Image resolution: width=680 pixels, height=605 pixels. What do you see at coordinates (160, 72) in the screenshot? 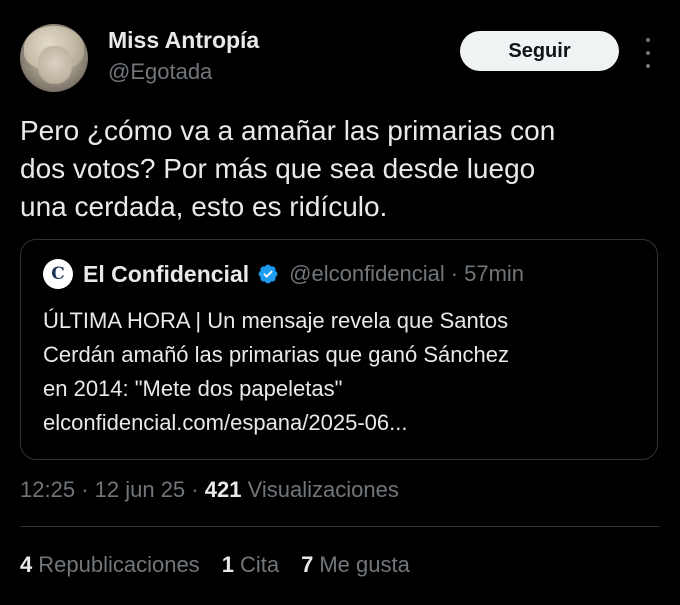
I see `author-handle: @Egotada` at bounding box center [160, 72].